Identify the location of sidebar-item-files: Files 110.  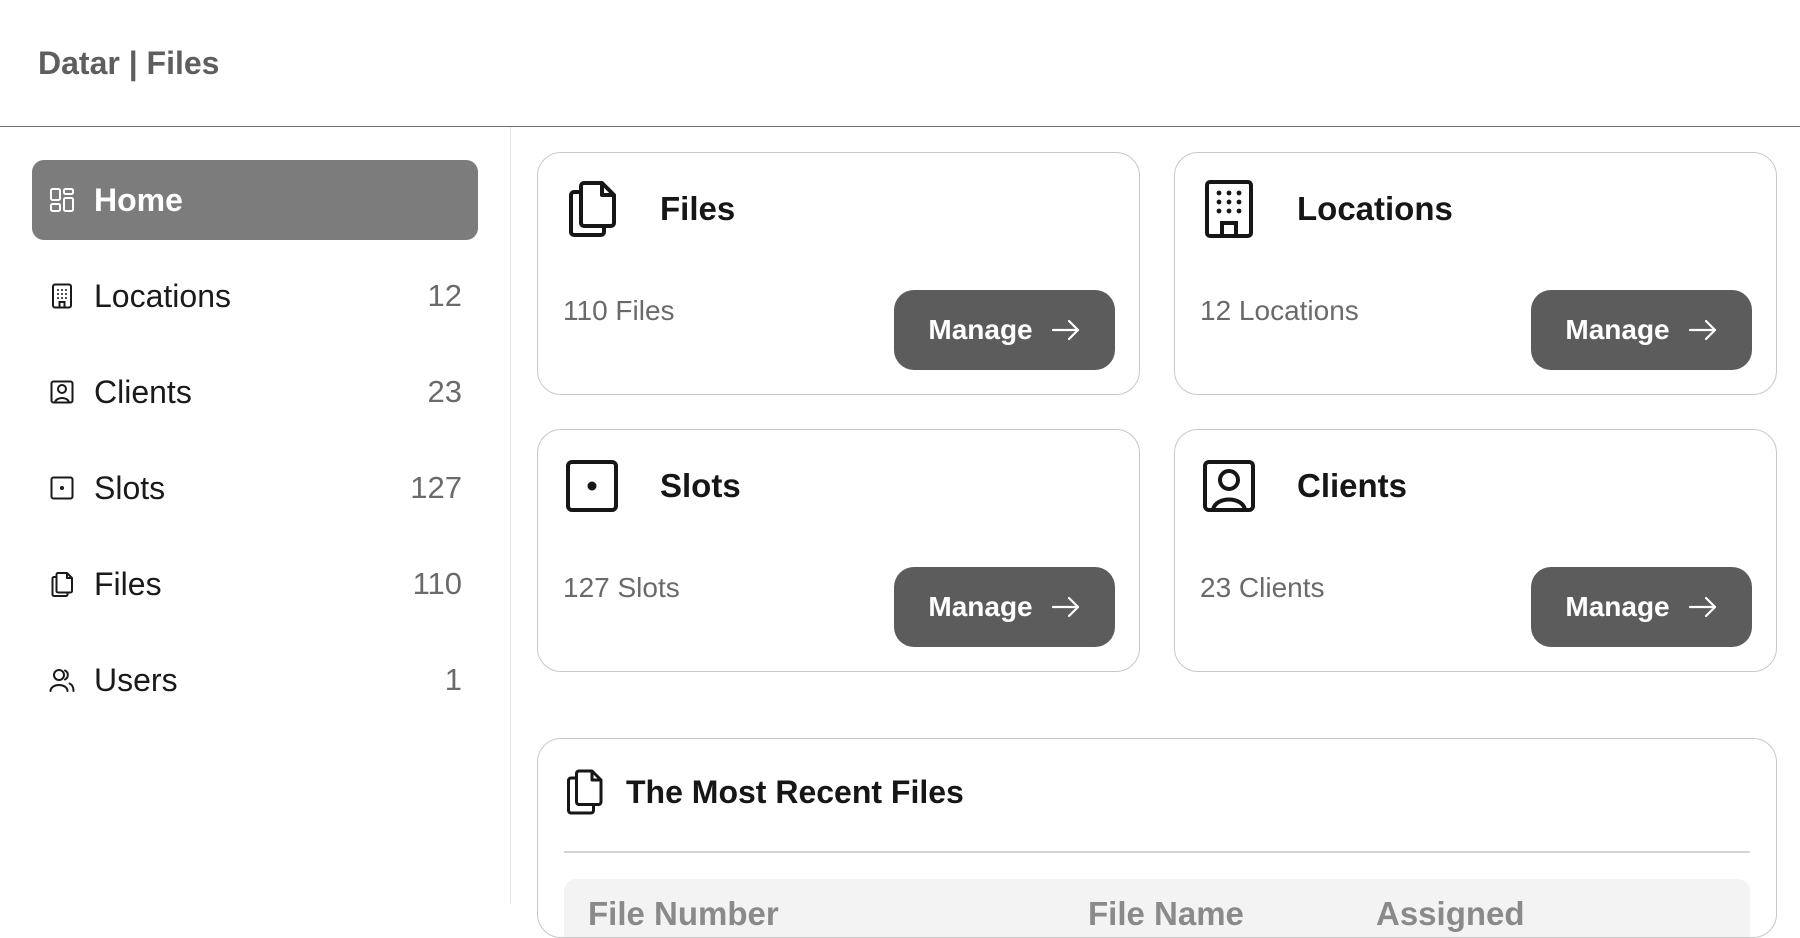
(255, 584).